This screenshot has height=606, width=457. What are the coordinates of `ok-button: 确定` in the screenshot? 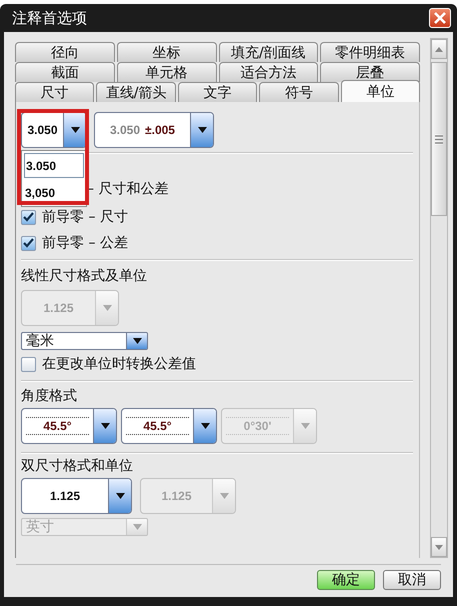 It's located at (346, 580).